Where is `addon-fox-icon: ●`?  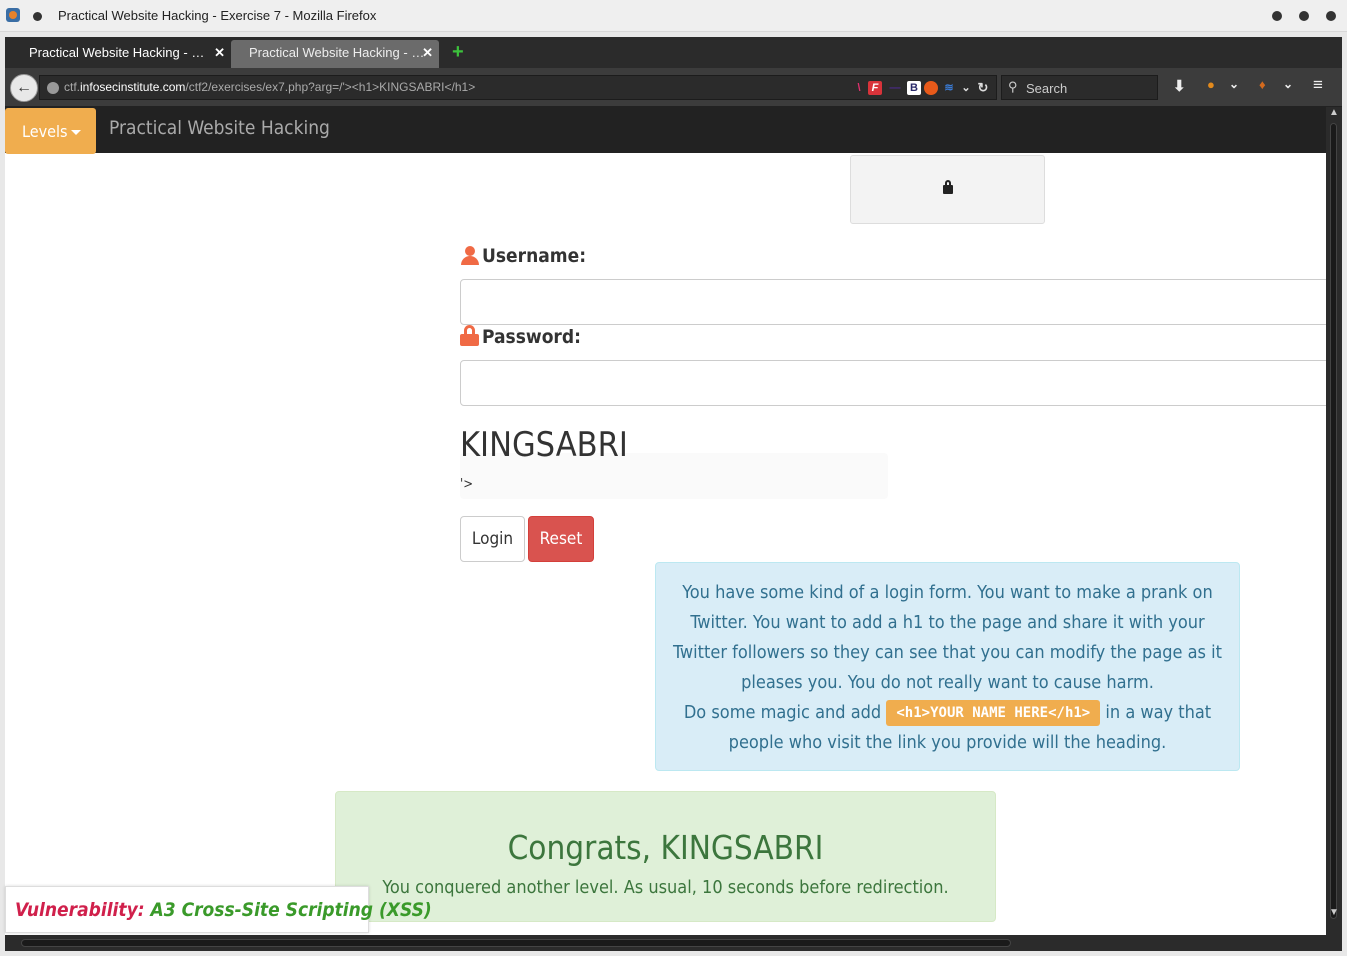 addon-fox-icon: ● is located at coordinates (1211, 84).